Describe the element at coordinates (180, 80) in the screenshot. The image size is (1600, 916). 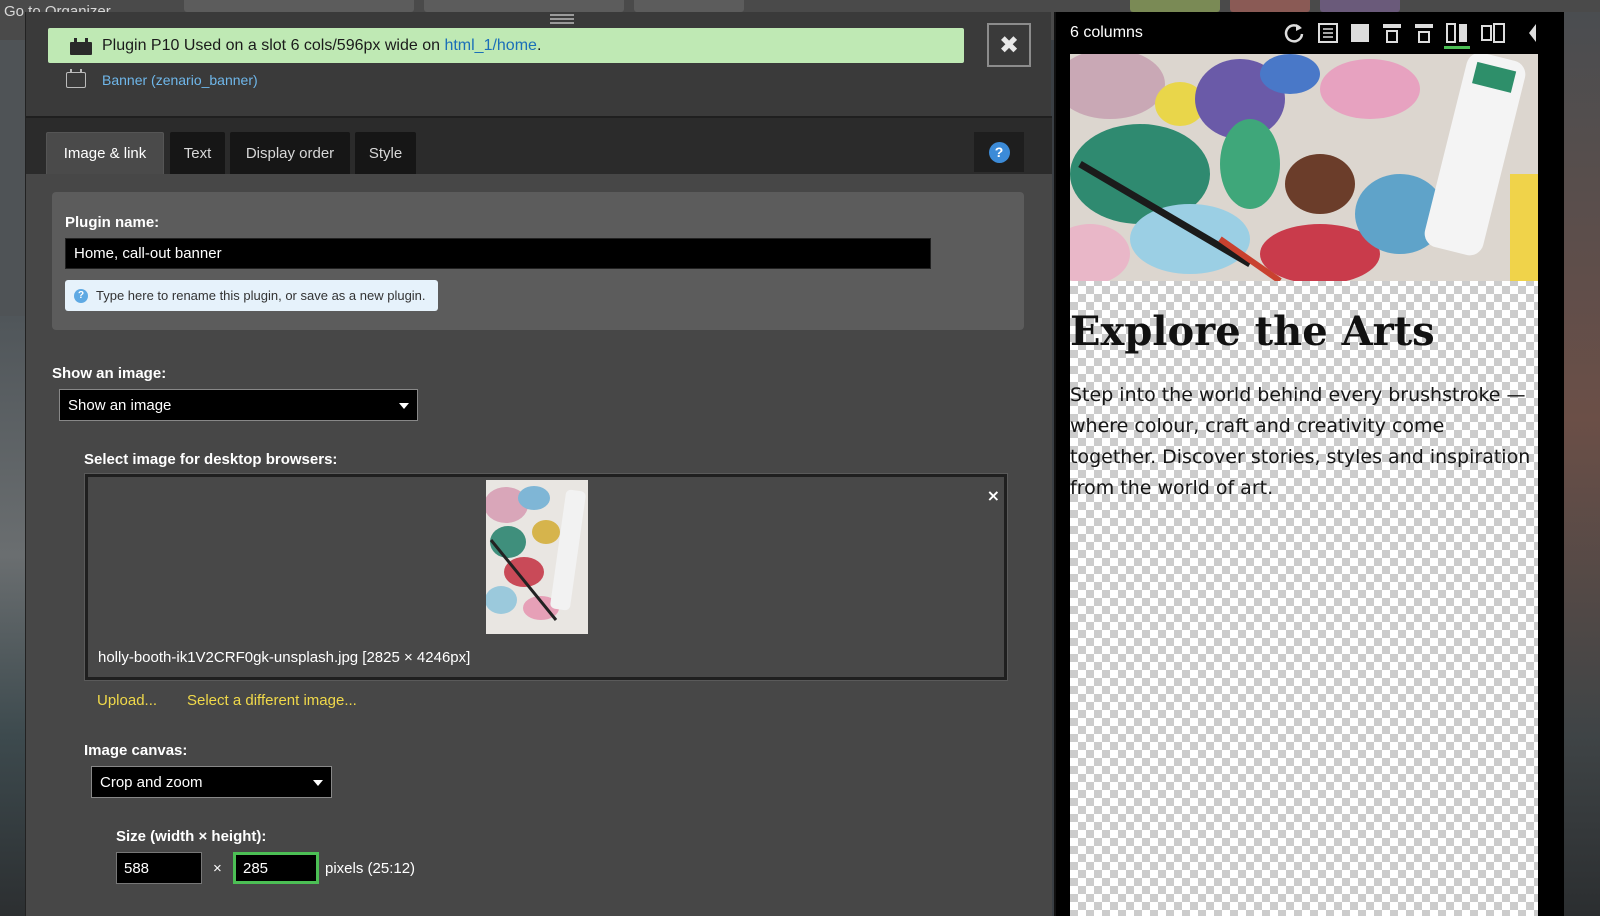
I see `module-link: Banner (zenario_banner)` at that location.